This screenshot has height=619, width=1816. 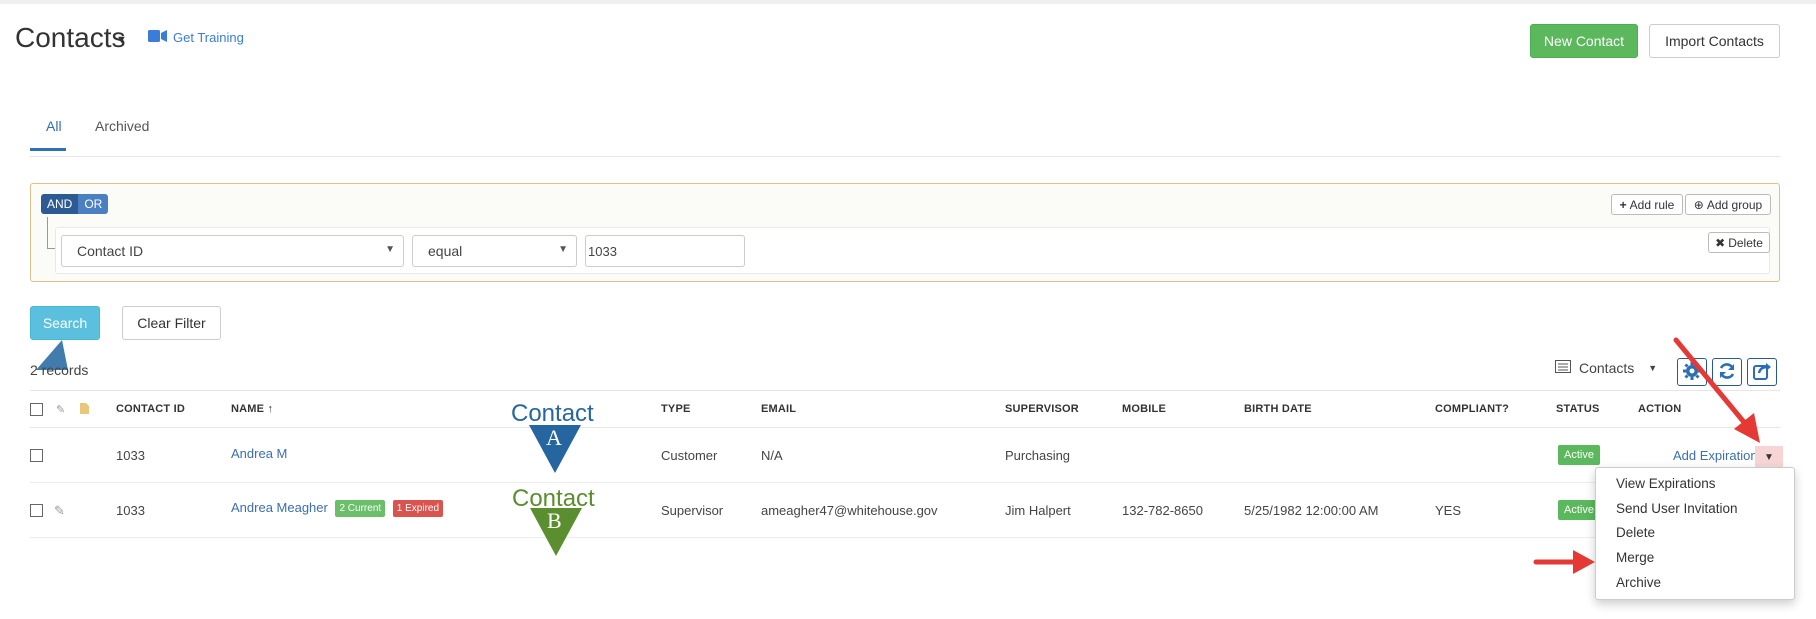 What do you see at coordinates (1042, 409) in the screenshot?
I see `col-supervisor: SUPERVISOR` at bounding box center [1042, 409].